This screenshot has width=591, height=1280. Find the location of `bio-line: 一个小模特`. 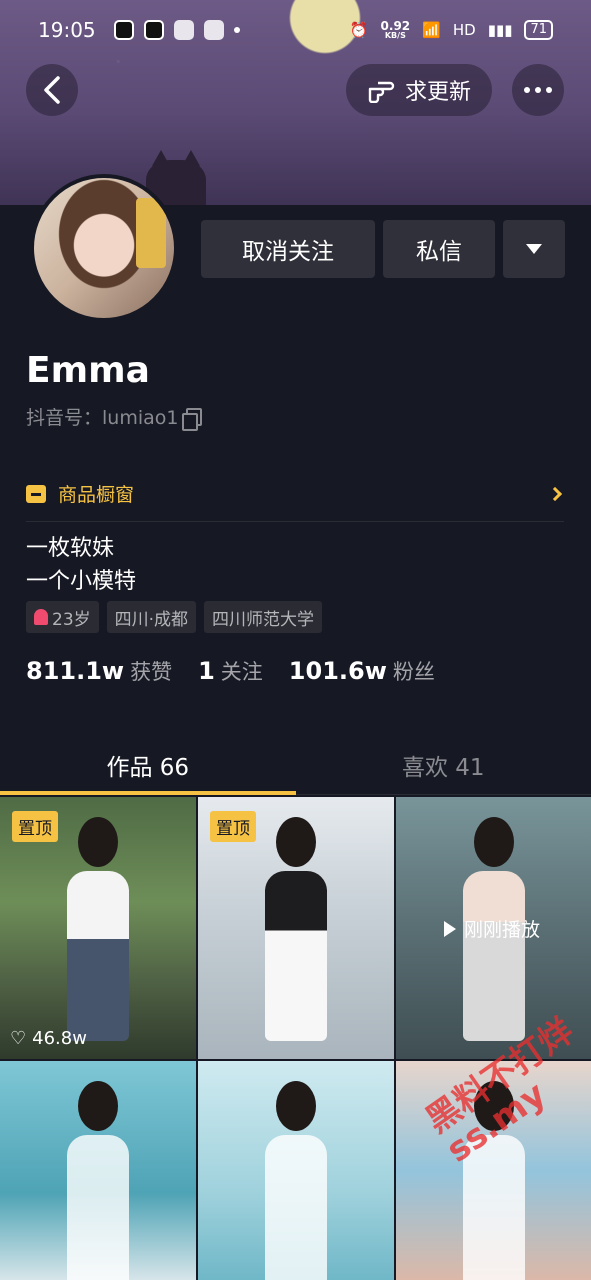

bio-line: 一个小模特 is located at coordinates (81, 581).